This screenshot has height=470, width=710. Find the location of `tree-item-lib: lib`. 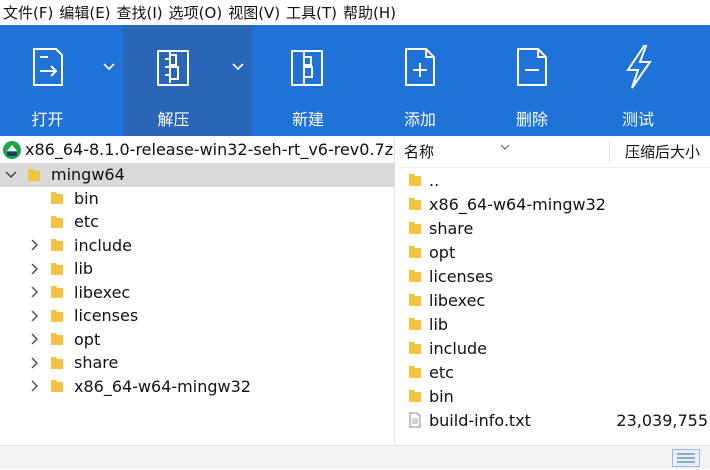

tree-item-lib: lib is located at coordinates (197, 269).